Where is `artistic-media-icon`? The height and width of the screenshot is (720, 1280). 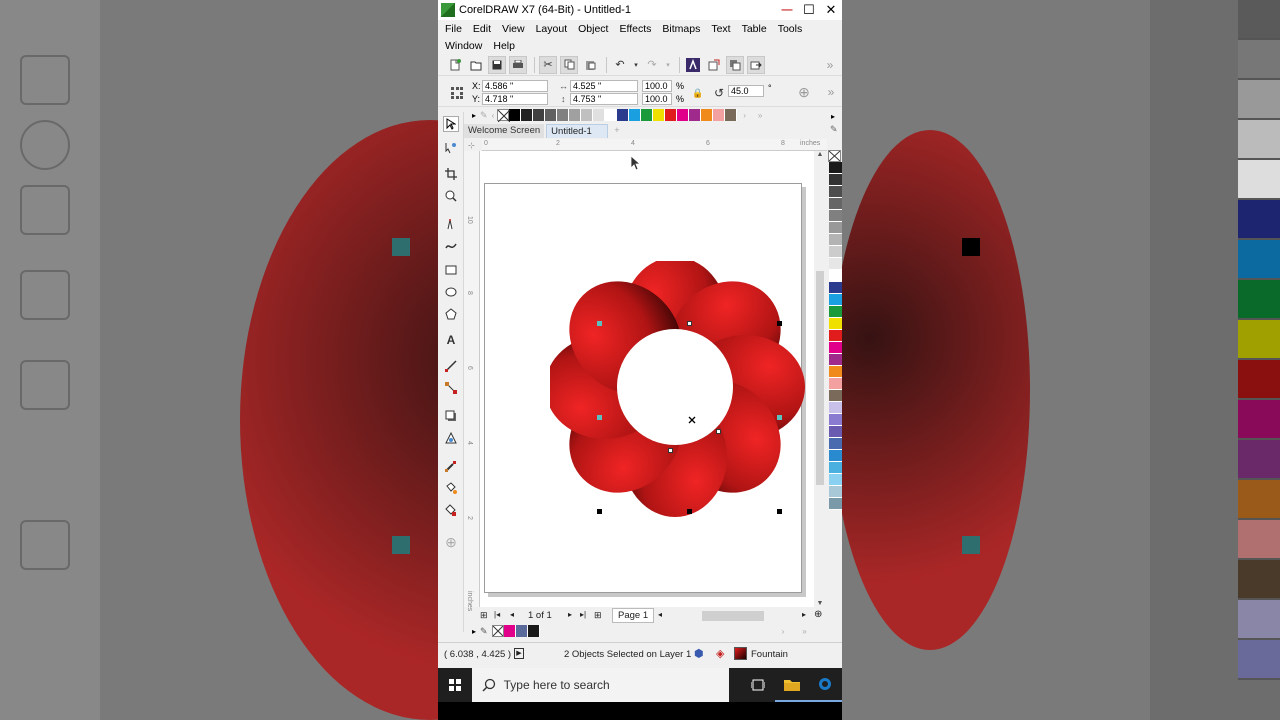 artistic-media-icon is located at coordinates (451, 246).